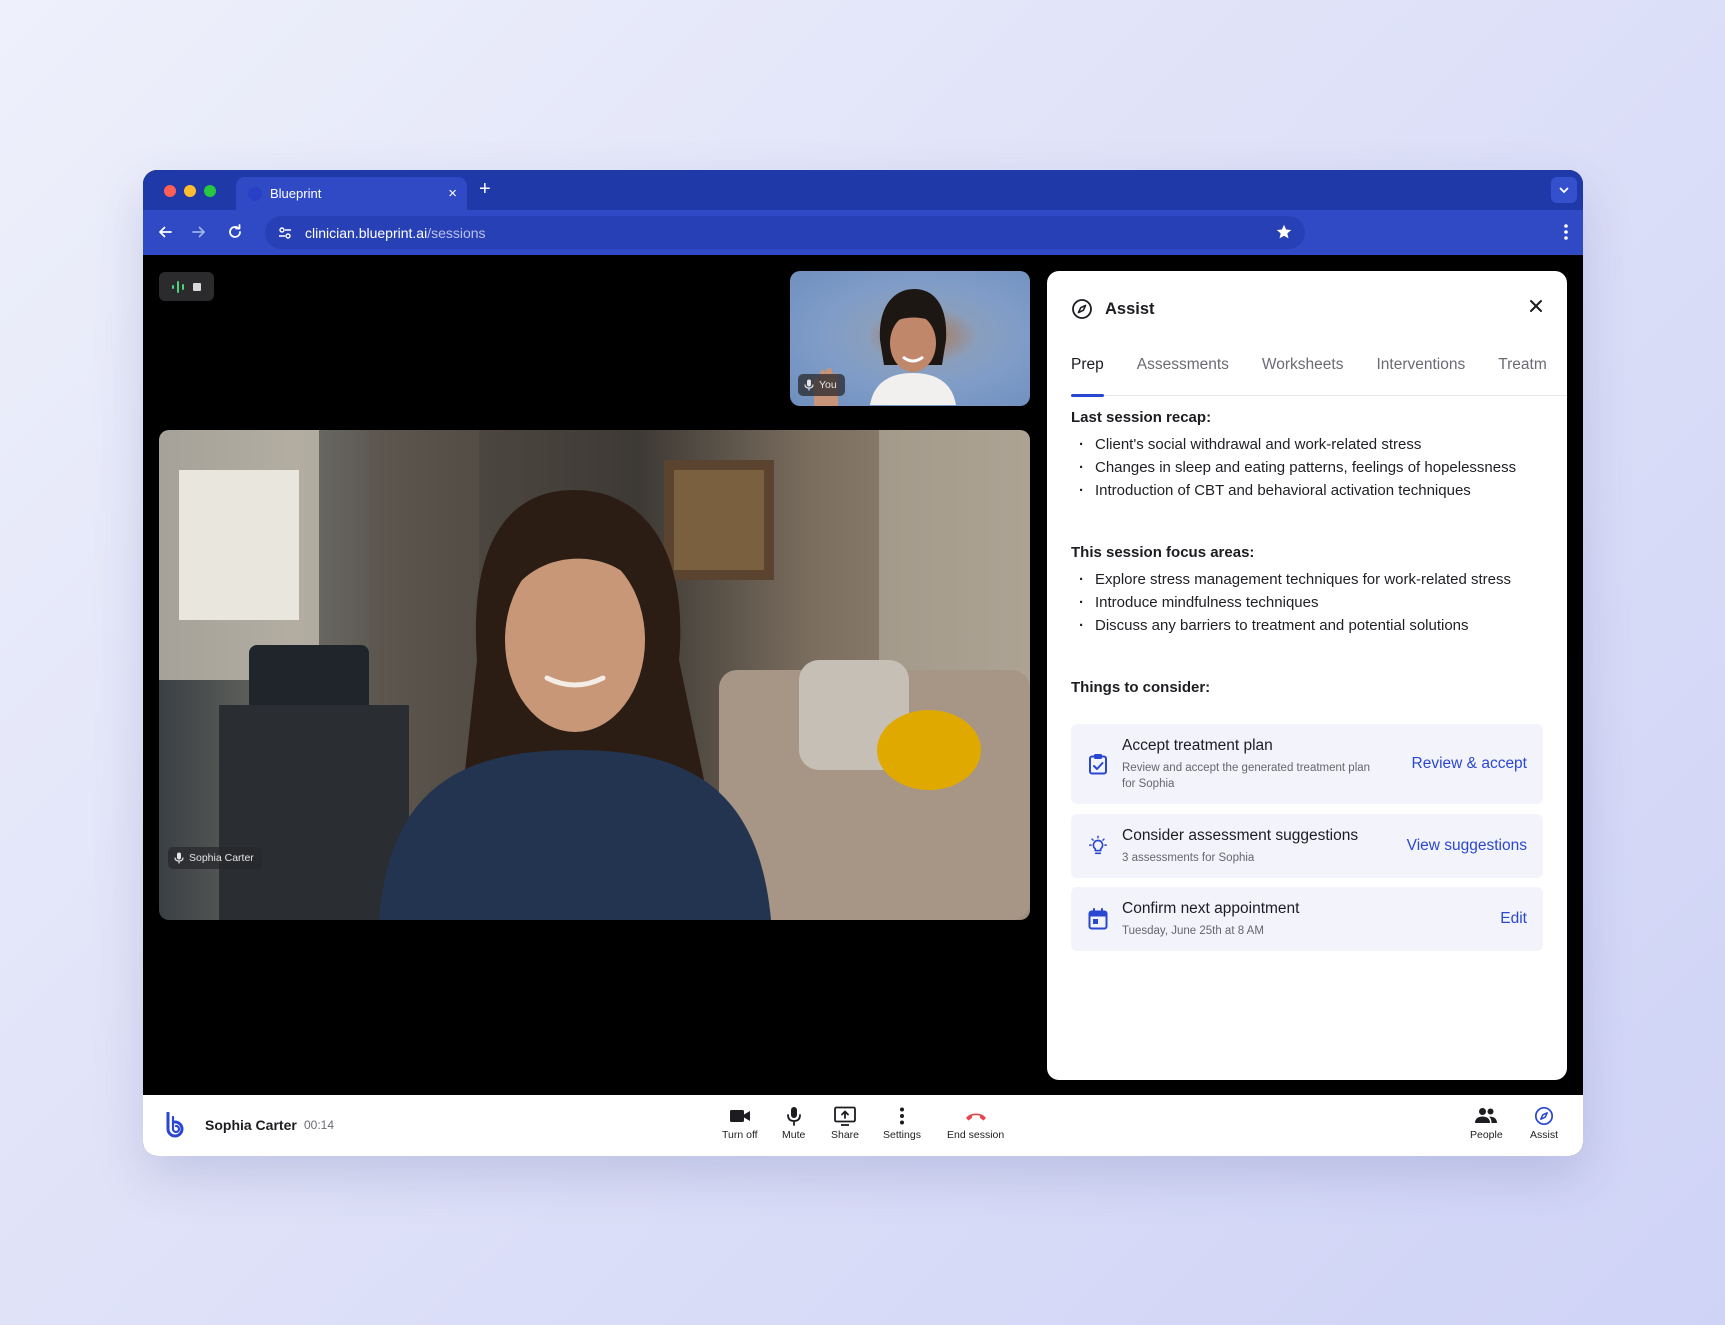 This screenshot has height=1325, width=1725. Describe the element at coordinates (170, 191) in the screenshot. I see `close-window-button` at that location.